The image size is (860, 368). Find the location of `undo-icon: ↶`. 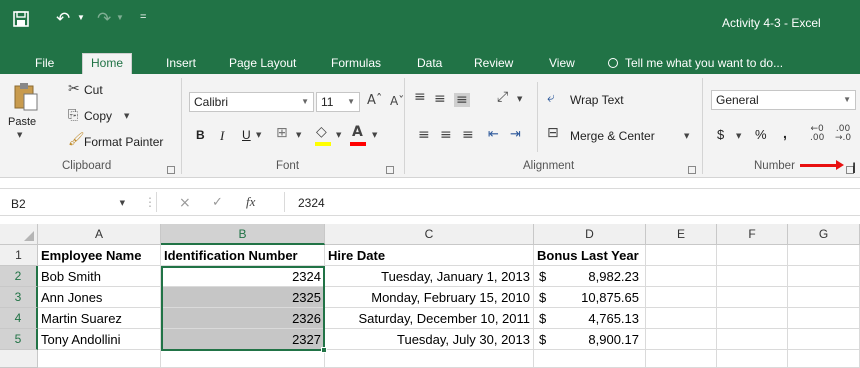

undo-icon: ↶ is located at coordinates (63, 19).